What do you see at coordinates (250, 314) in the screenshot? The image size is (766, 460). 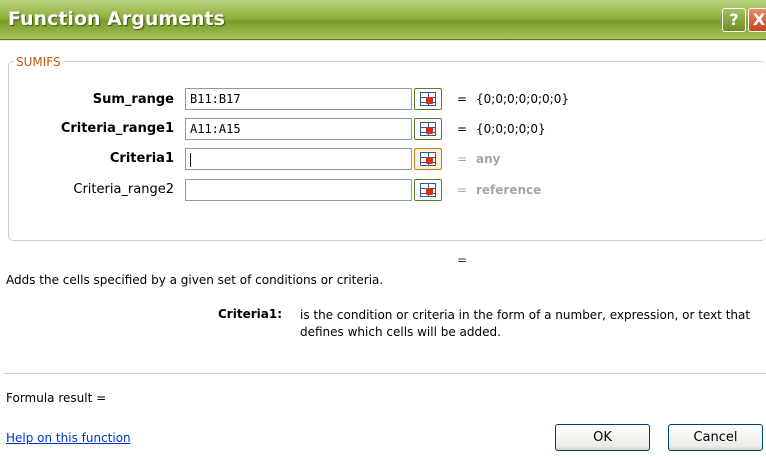 I see `argument-help-name: Criteria1:` at bounding box center [250, 314].